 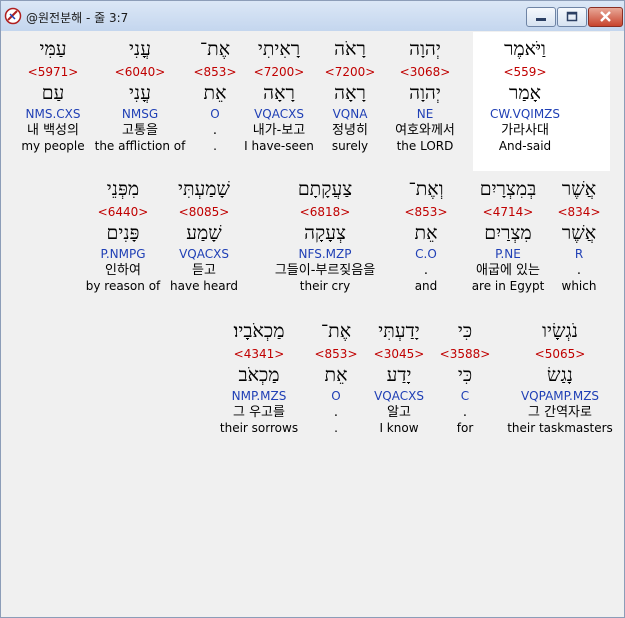 What do you see at coordinates (204, 286) in the screenshot?
I see `english-gloss: have heard` at bounding box center [204, 286].